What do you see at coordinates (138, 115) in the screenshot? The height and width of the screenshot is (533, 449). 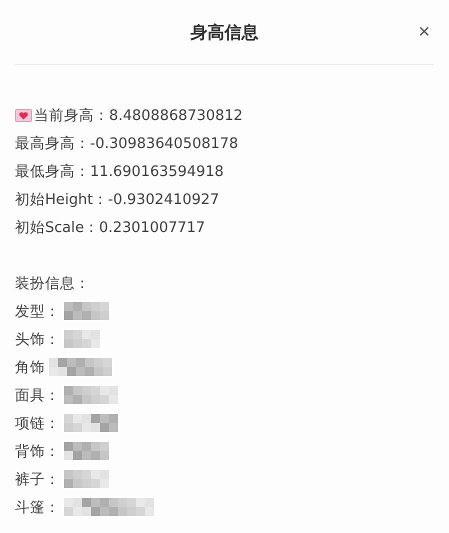 I see `stat-text: 当前身高：8.4808868730812` at bounding box center [138, 115].